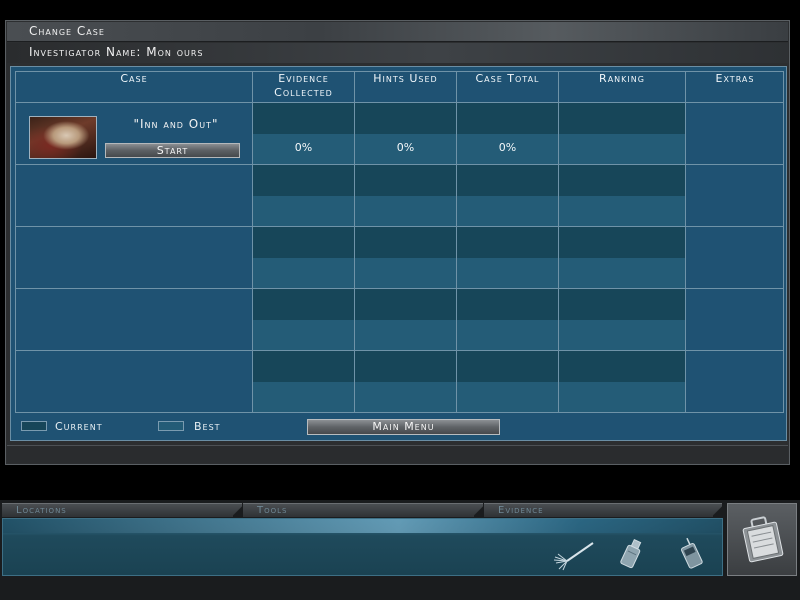  I want to click on briefcase-button, so click(762, 539).